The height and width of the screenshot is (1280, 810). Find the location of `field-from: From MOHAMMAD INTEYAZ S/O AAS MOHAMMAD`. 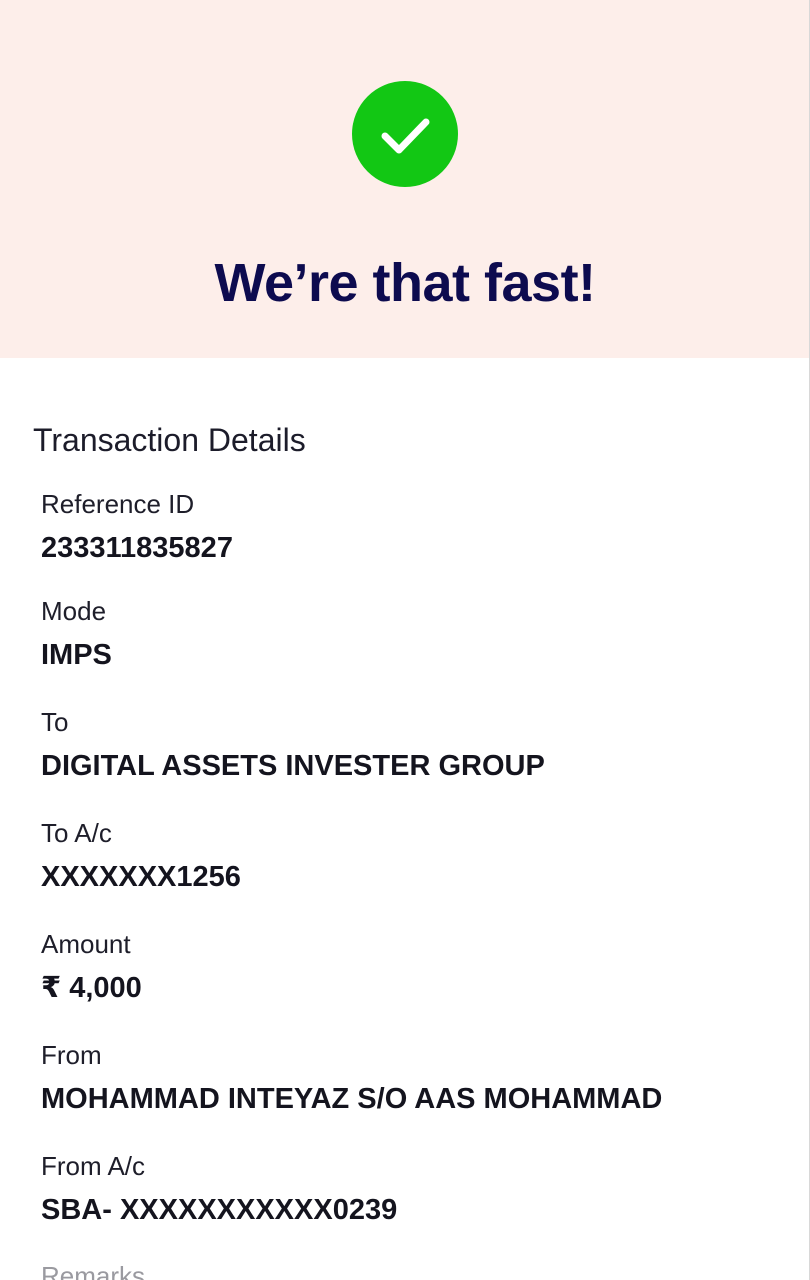

field-from: From MOHAMMAD INTEYAZ S/O AAS MOHAMMAD is located at coordinates (351, 1078).